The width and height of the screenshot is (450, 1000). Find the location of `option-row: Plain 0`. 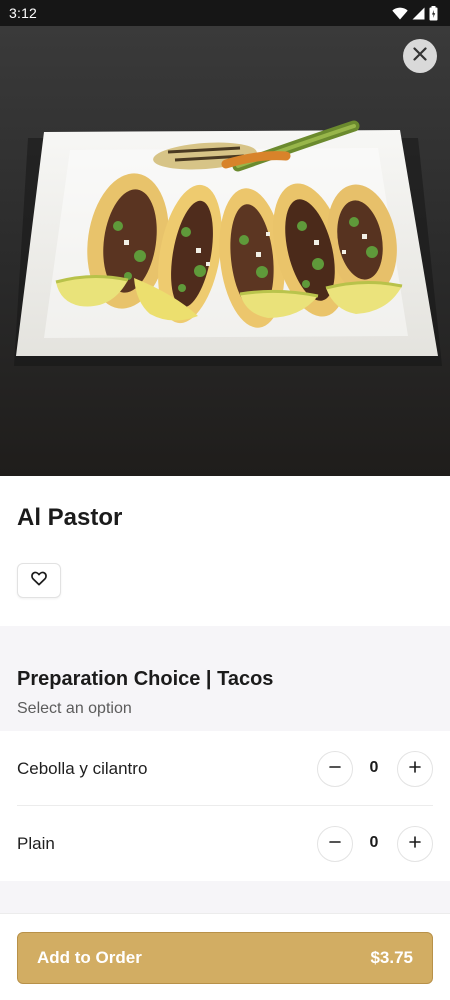

option-row: Plain 0 is located at coordinates (225, 843).